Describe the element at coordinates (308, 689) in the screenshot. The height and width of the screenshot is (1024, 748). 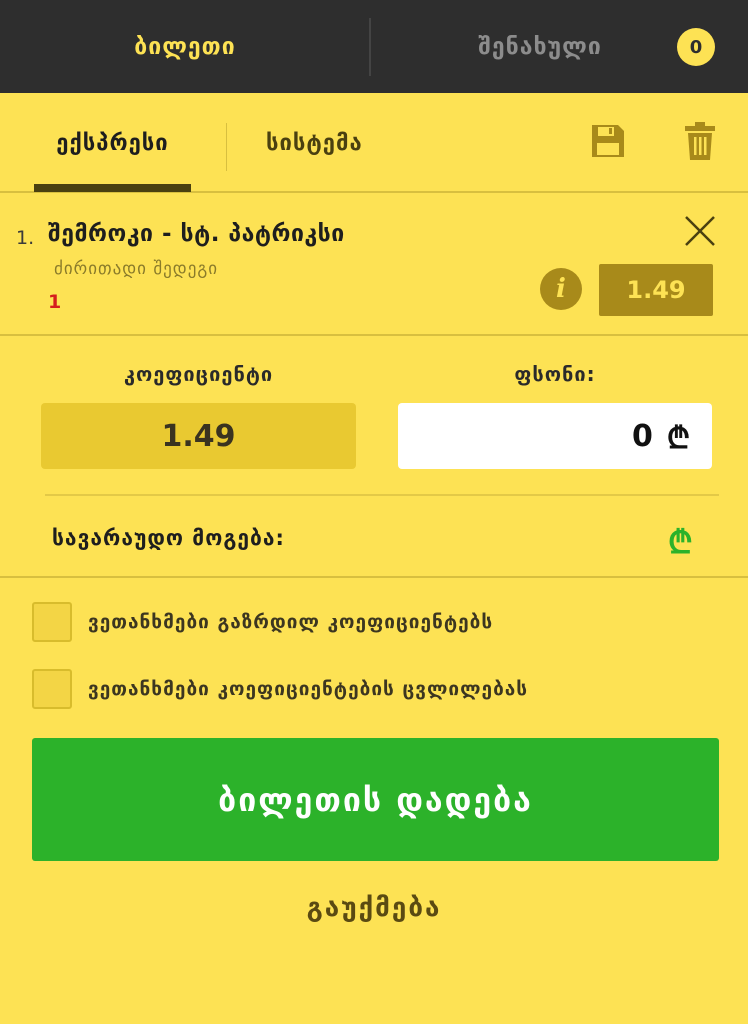
I see `accept-odds-changes-label: ვეთანხმები კოეფიციენტების ცვლილებას` at that location.